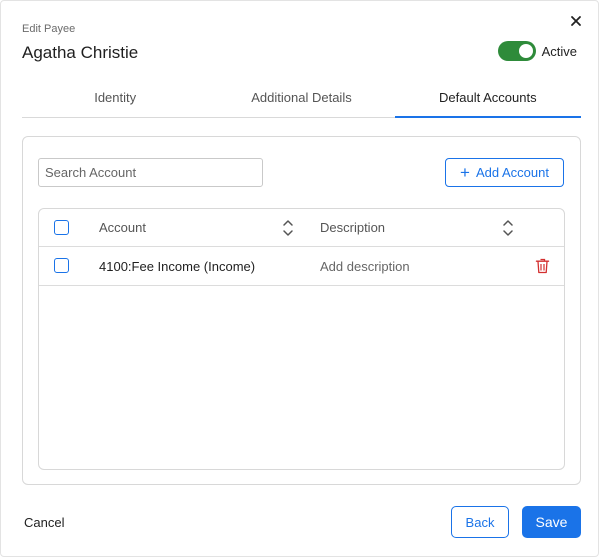  What do you see at coordinates (301, 266) in the screenshot?
I see `table-row: 4100:Fee Income (Income) Add description` at bounding box center [301, 266].